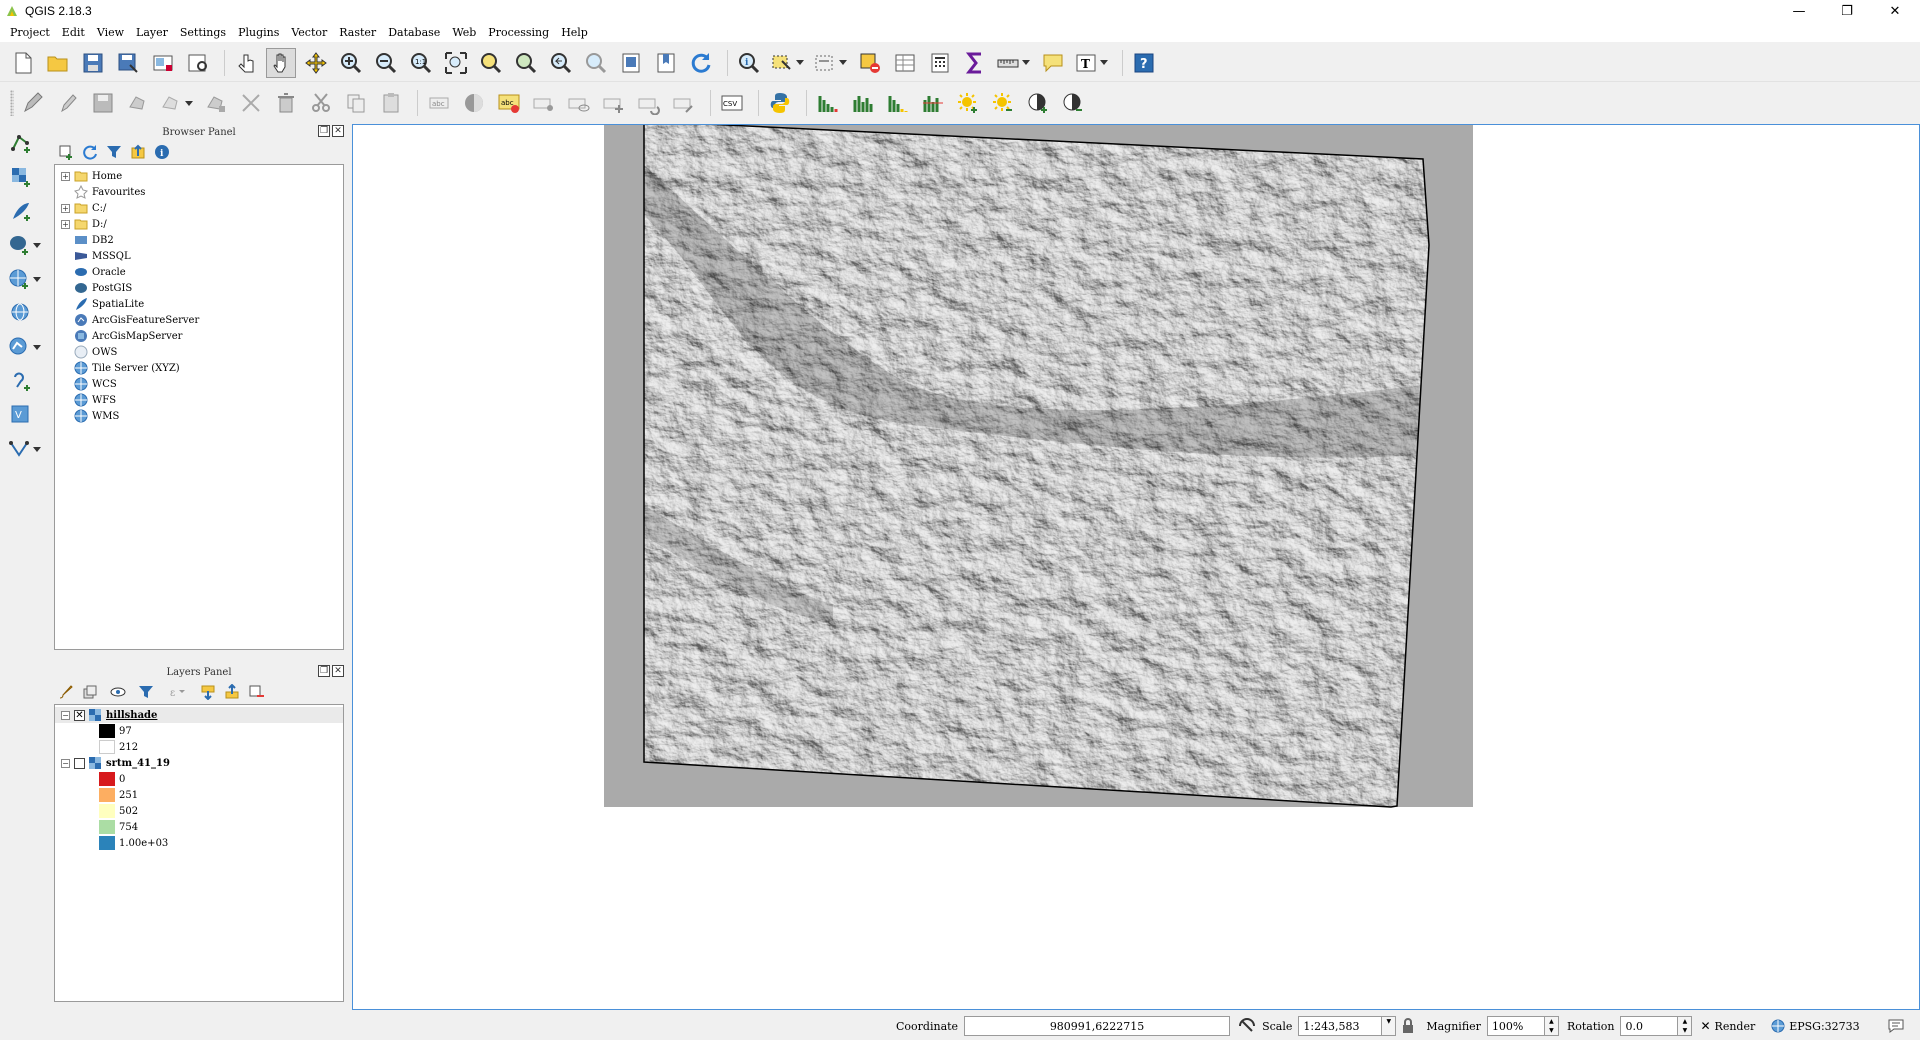  I want to click on touch-zoom-pan-button, so click(246, 63).